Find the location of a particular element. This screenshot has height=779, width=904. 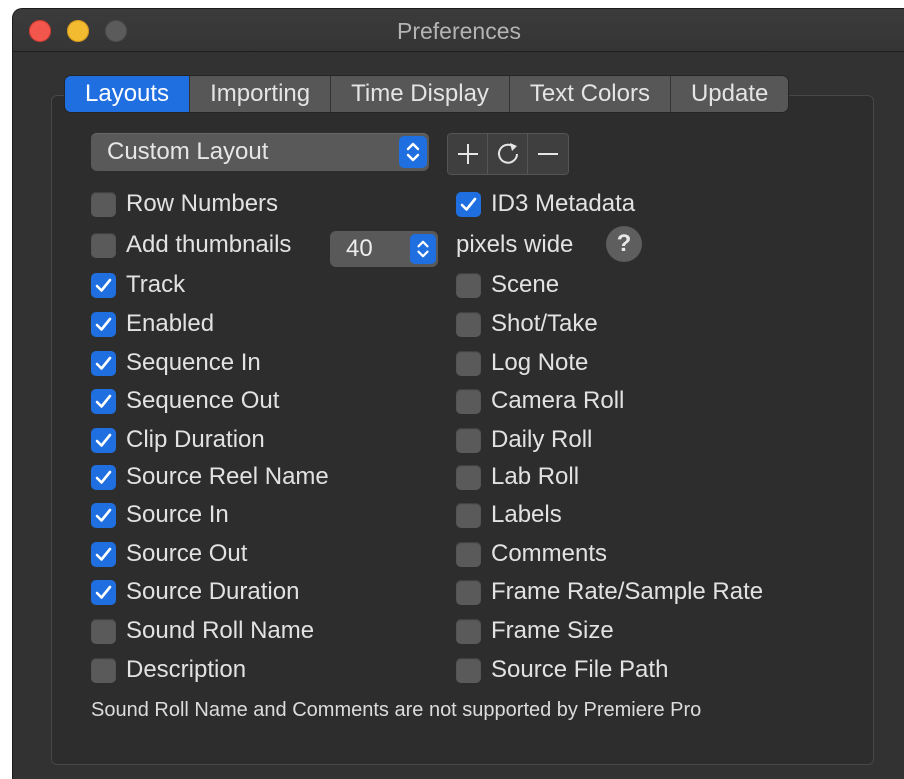

checkbox-label: Camera Roll is located at coordinates (558, 400).